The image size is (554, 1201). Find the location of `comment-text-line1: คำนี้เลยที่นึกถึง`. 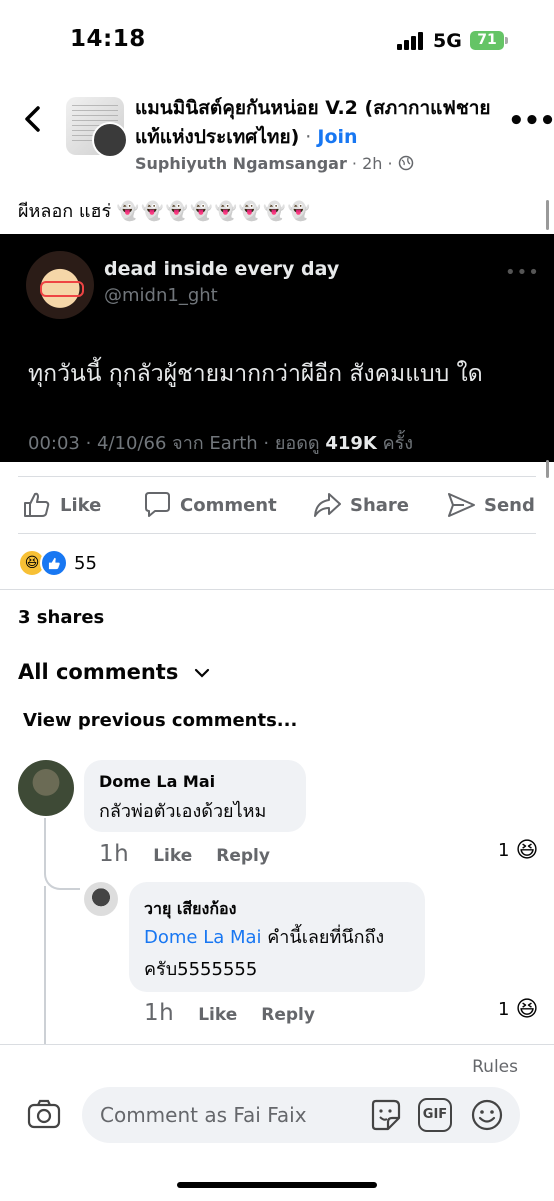

comment-text-line1: คำนี้เลยที่นึกถึง is located at coordinates (323, 937).